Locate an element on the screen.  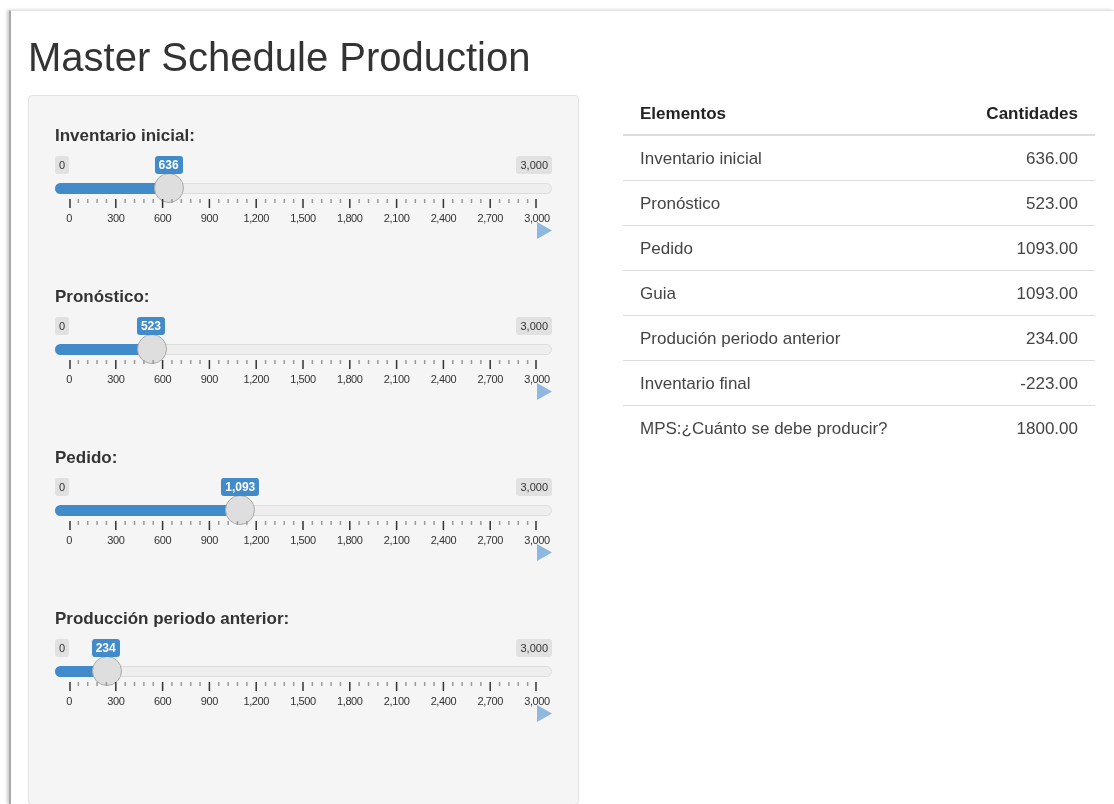
table-cell: MPS:¿Cuánto se debe producir? is located at coordinates (786, 427).